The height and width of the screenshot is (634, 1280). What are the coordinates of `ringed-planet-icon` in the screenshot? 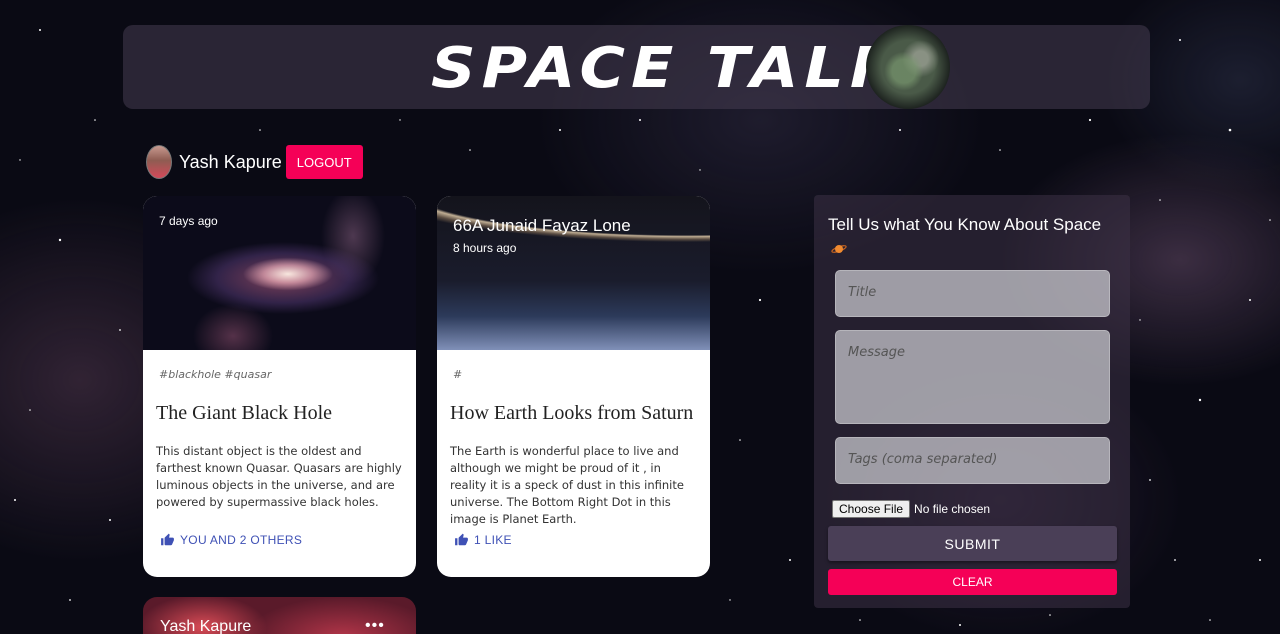 It's located at (839, 249).